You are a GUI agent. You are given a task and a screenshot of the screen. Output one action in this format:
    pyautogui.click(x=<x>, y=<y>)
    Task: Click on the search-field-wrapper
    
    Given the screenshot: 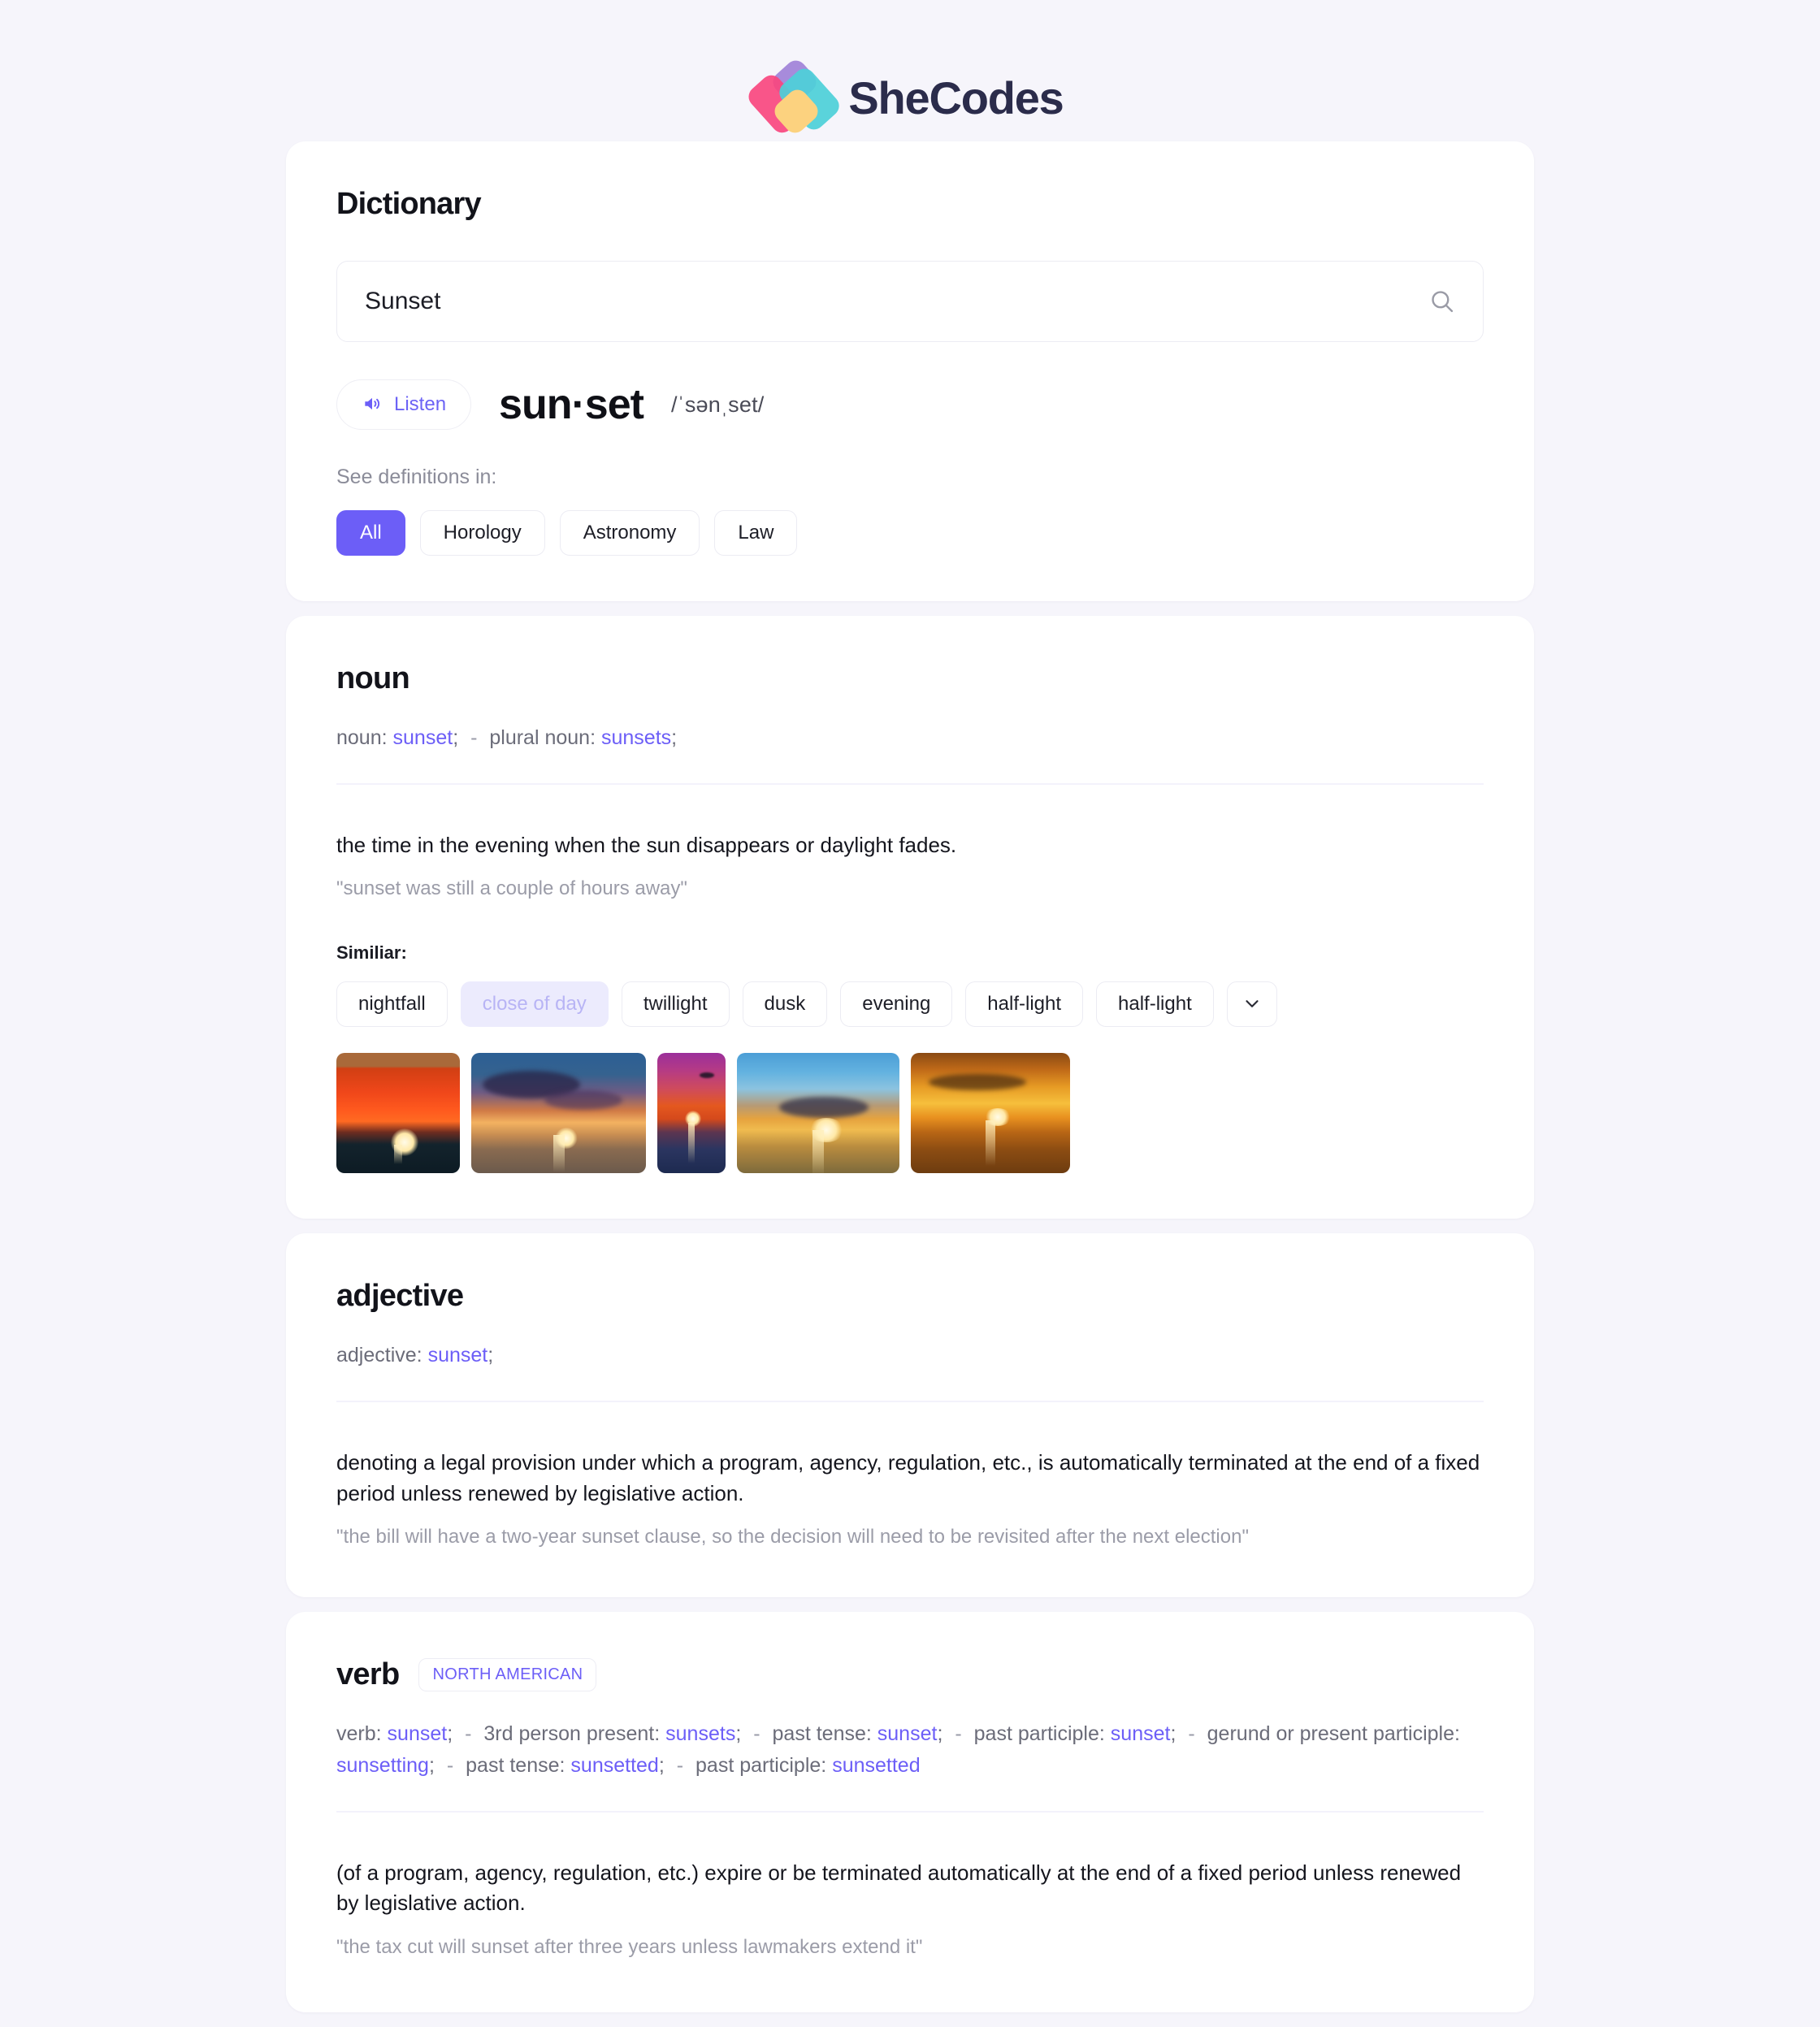 What is the action you would take?
    pyautogui.click(x=910, y=301)
    